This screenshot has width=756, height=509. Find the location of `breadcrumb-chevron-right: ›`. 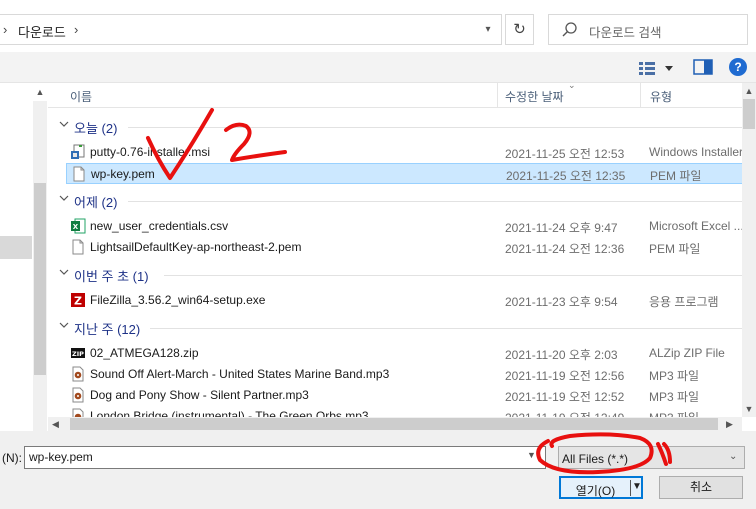

breadcrumb-chevron-right: › is located at coordinates (76, 29).